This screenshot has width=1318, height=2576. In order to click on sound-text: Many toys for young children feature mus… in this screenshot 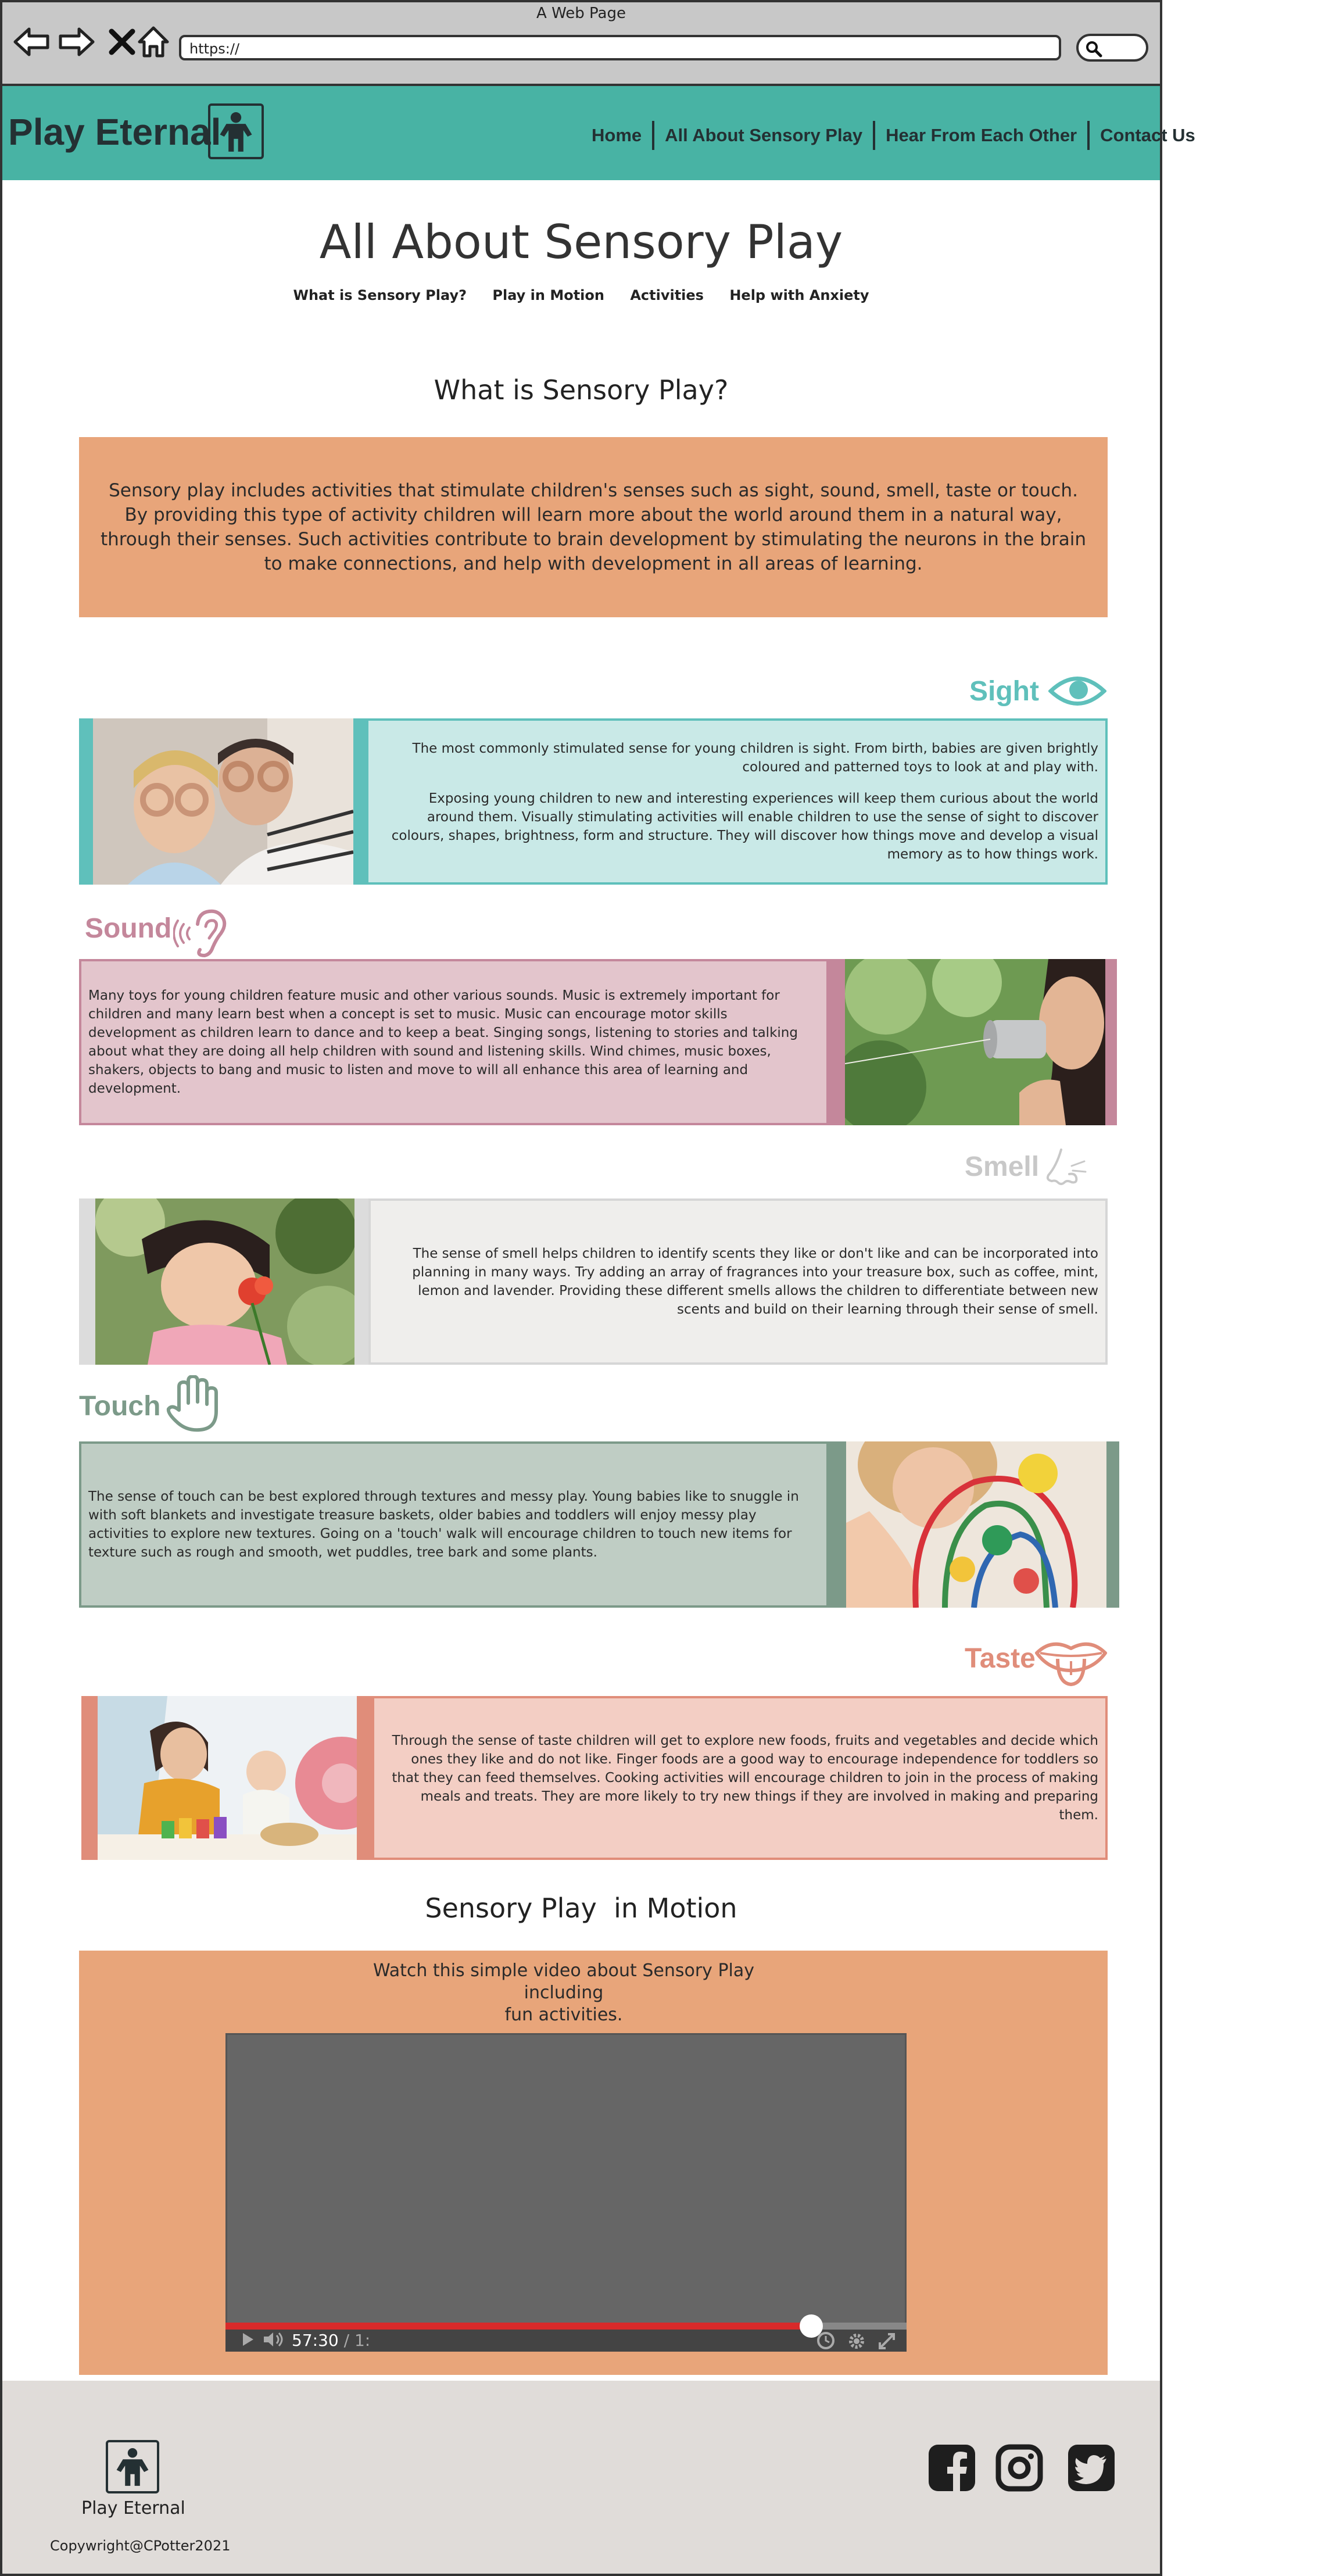, I will do `click(448, 1042)`.